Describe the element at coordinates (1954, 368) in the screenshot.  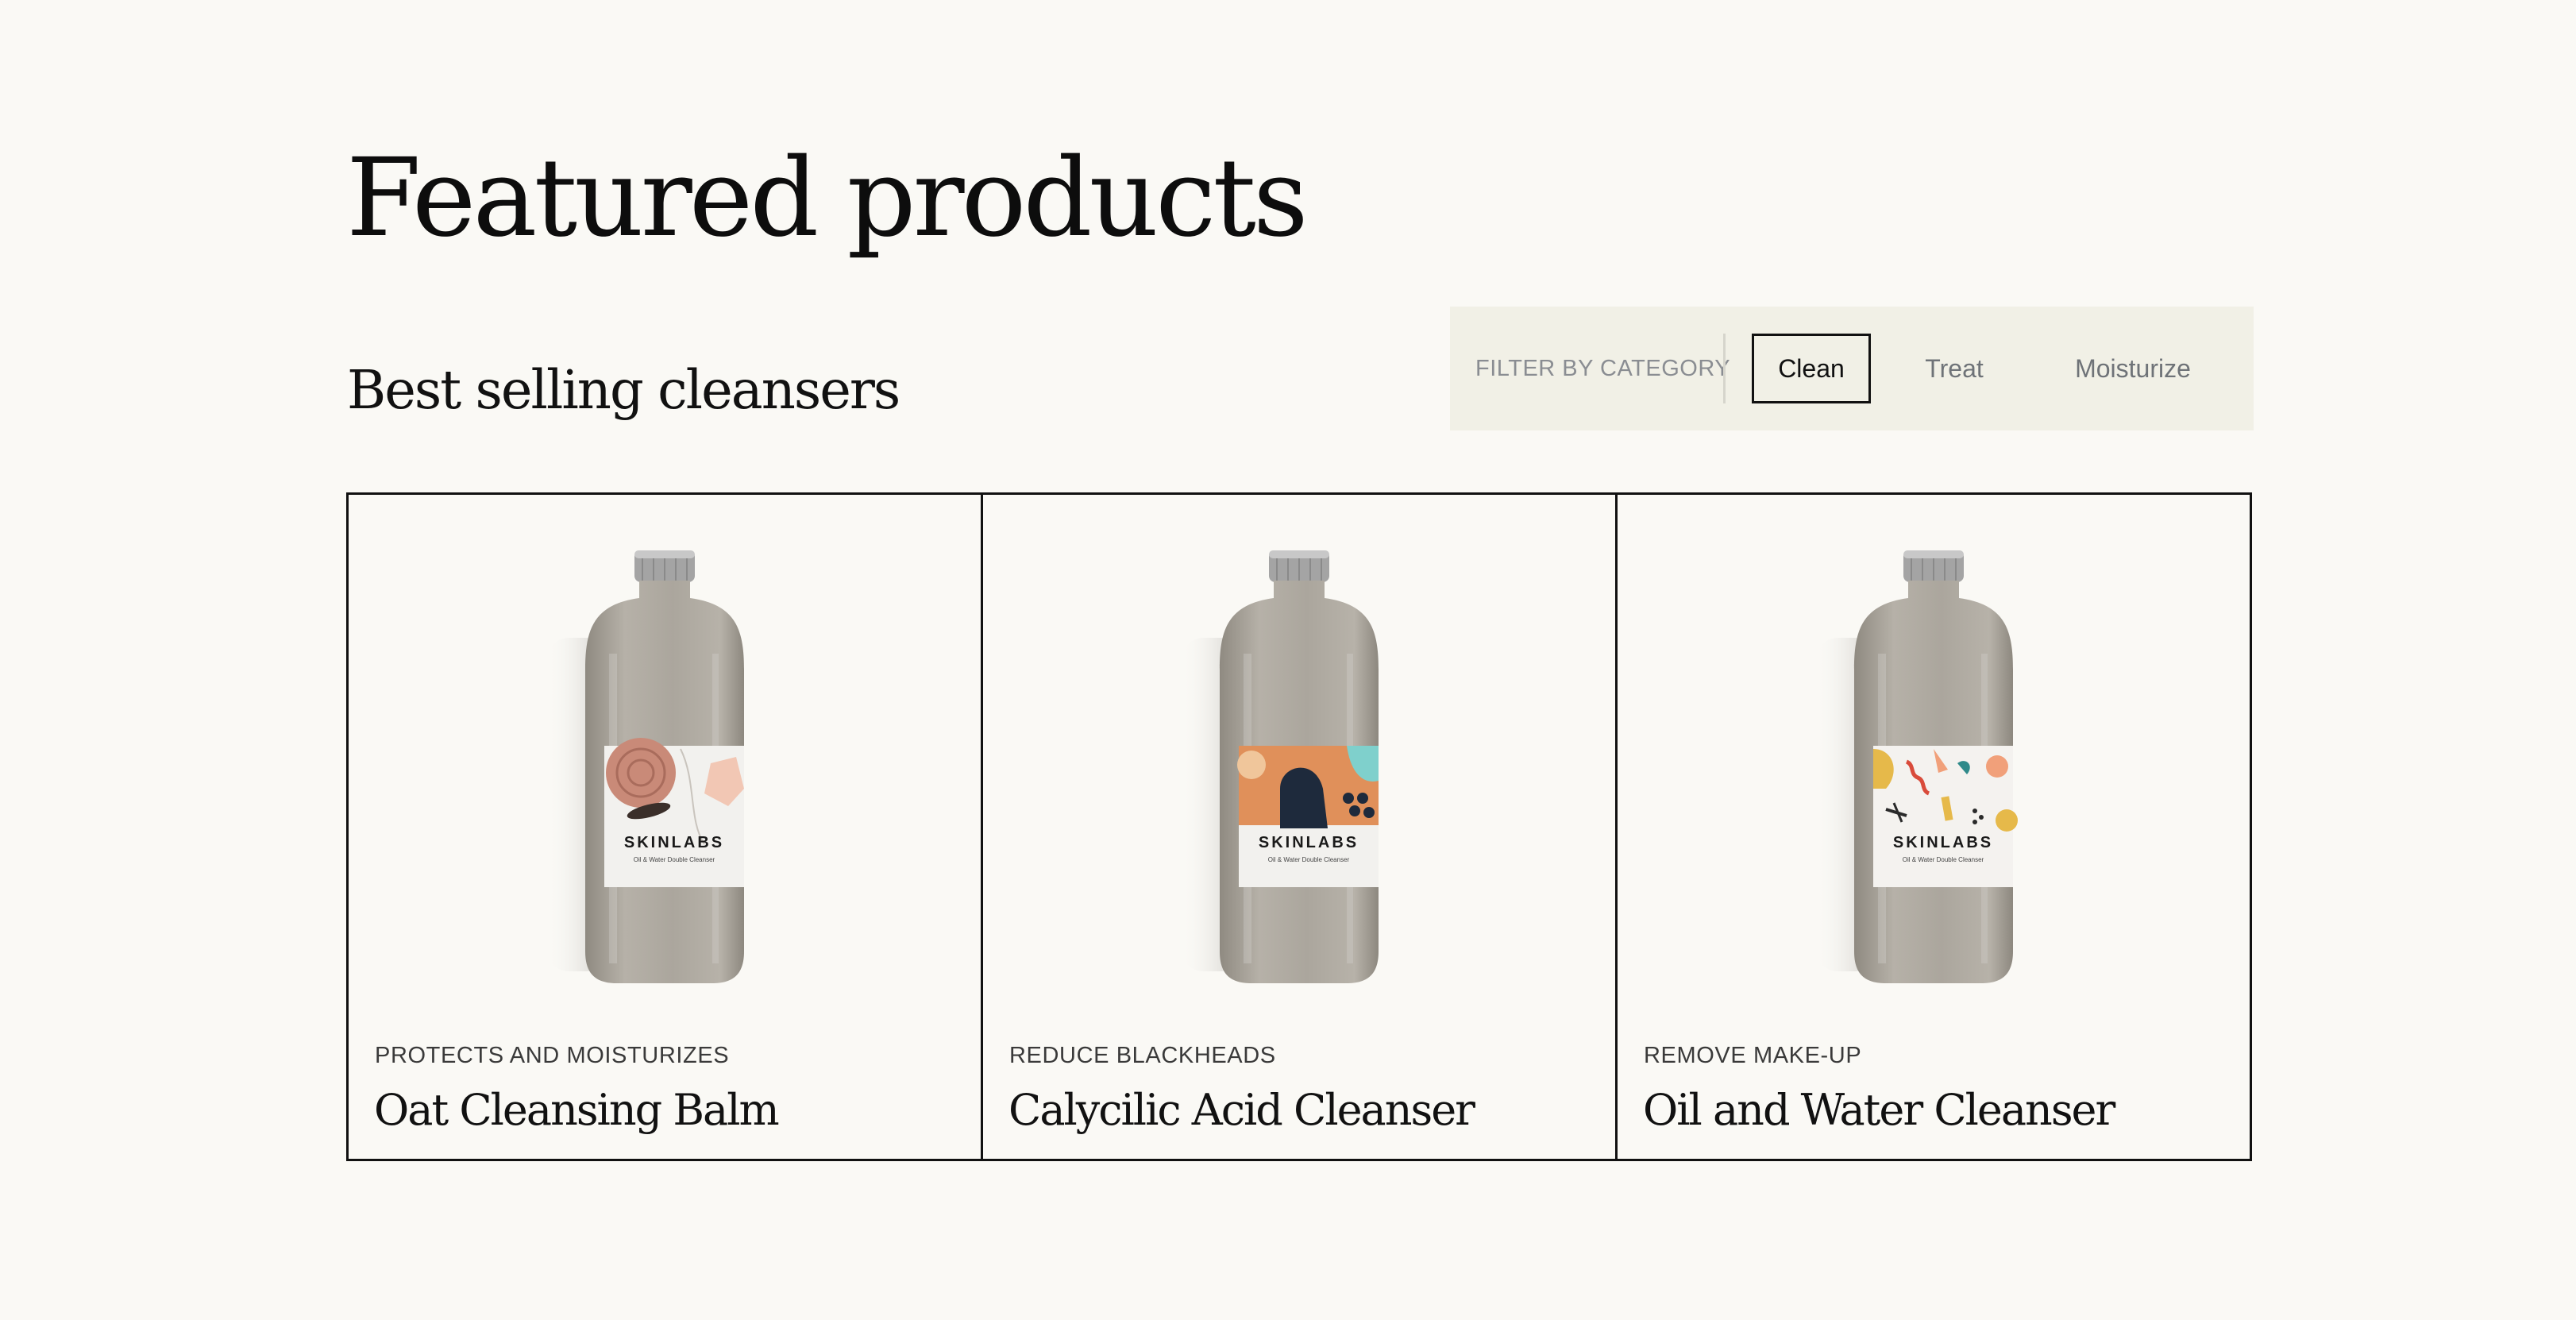
I see `filter-chip-treat: Treat` at that location.